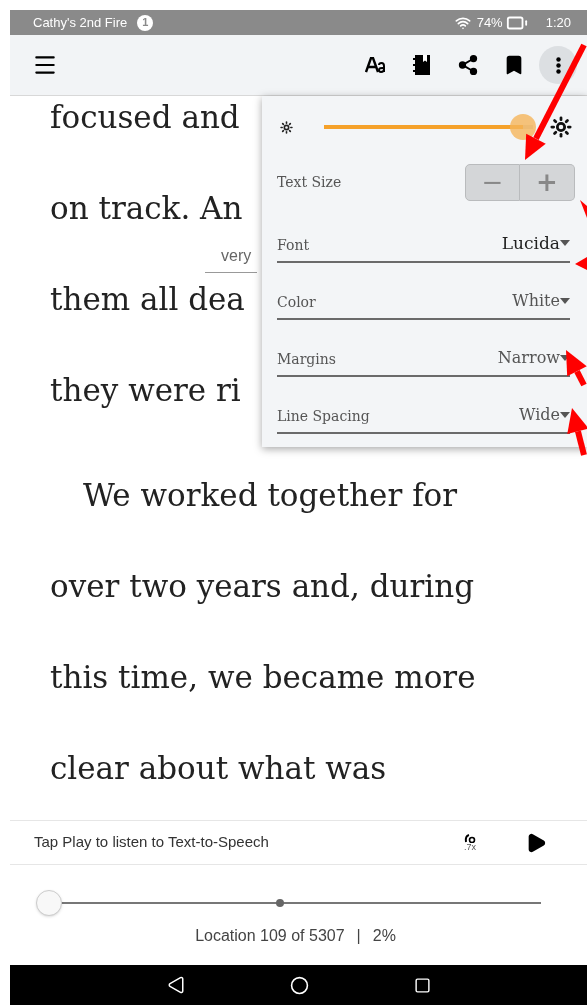 The image size is (587, 1005). Describe the element at coordinates (270, 936) in the screenshot. I see `location-text: Location 109 of 5307` at that location.